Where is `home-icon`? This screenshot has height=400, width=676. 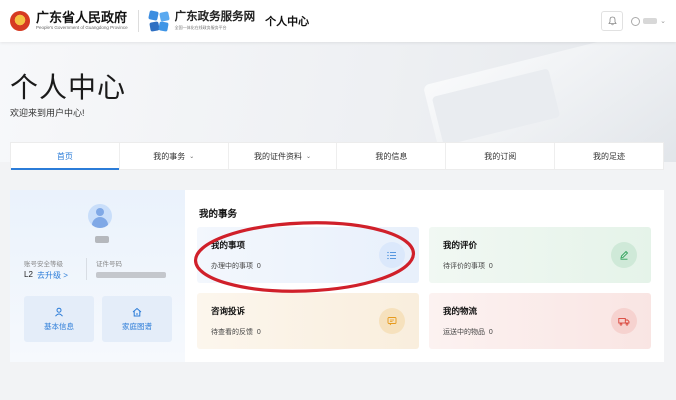
home-icon is located at coordinates (137, 311).